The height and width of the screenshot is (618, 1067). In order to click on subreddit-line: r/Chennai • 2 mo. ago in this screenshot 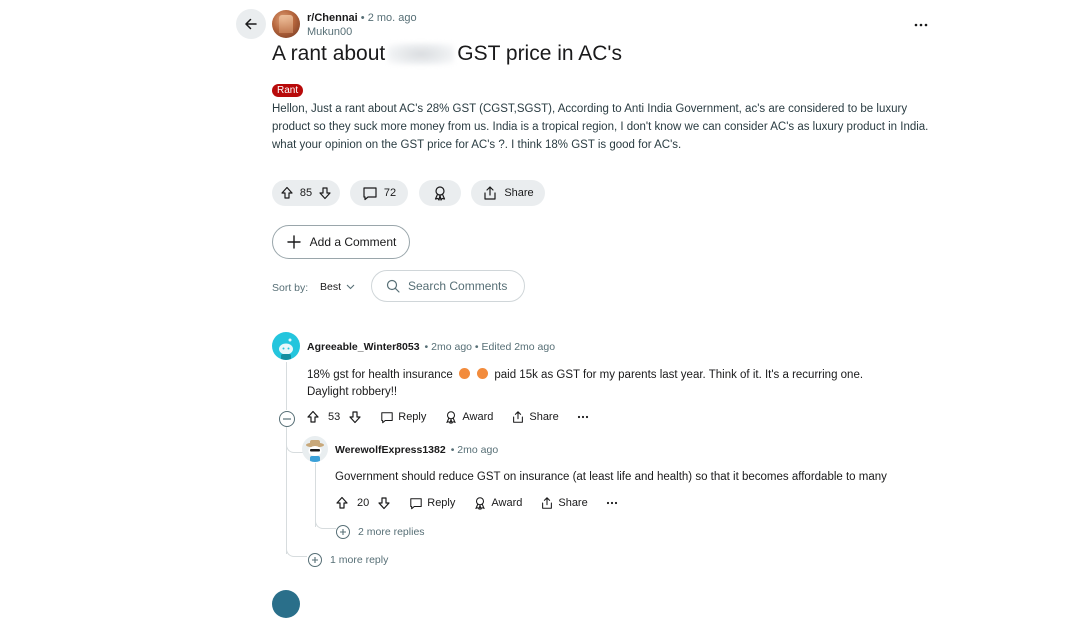, I will do `click(362, 18)`.